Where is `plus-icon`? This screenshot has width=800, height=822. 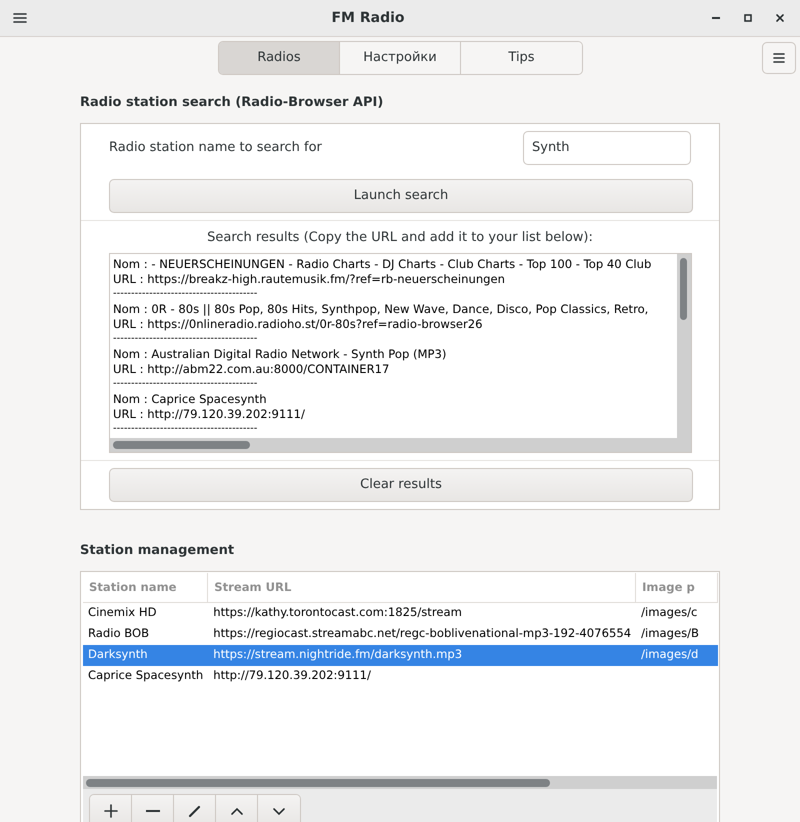
plus-icon is located at coordinates (110, 810).